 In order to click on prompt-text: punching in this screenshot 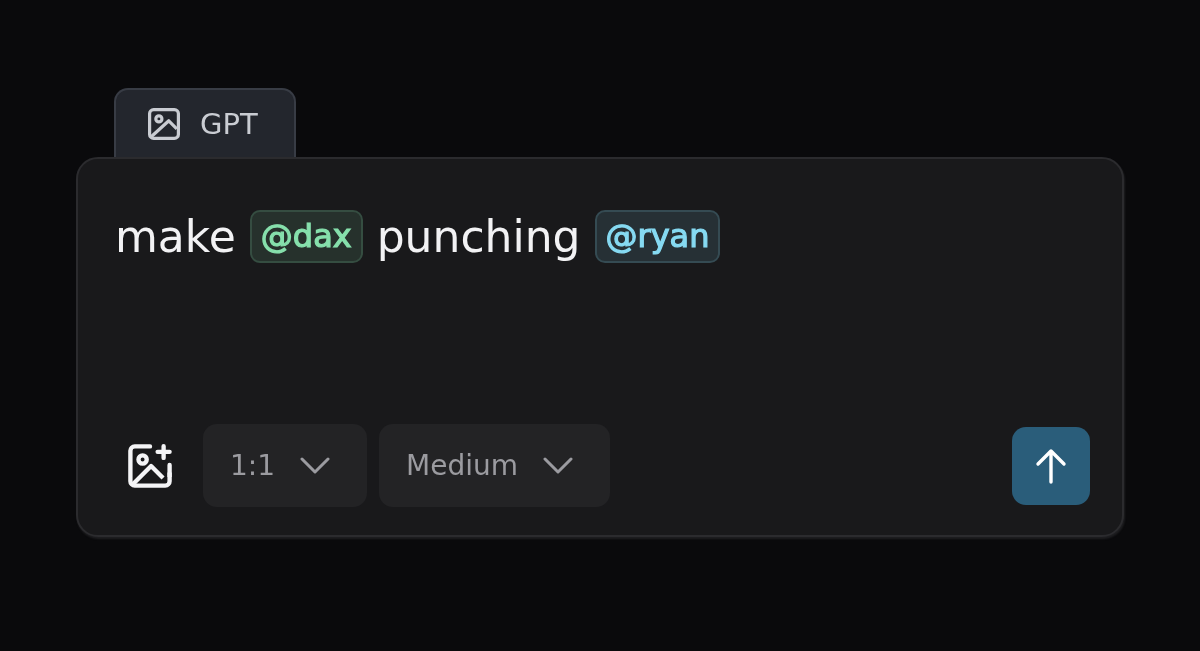, I will do `click(478, 236)`.